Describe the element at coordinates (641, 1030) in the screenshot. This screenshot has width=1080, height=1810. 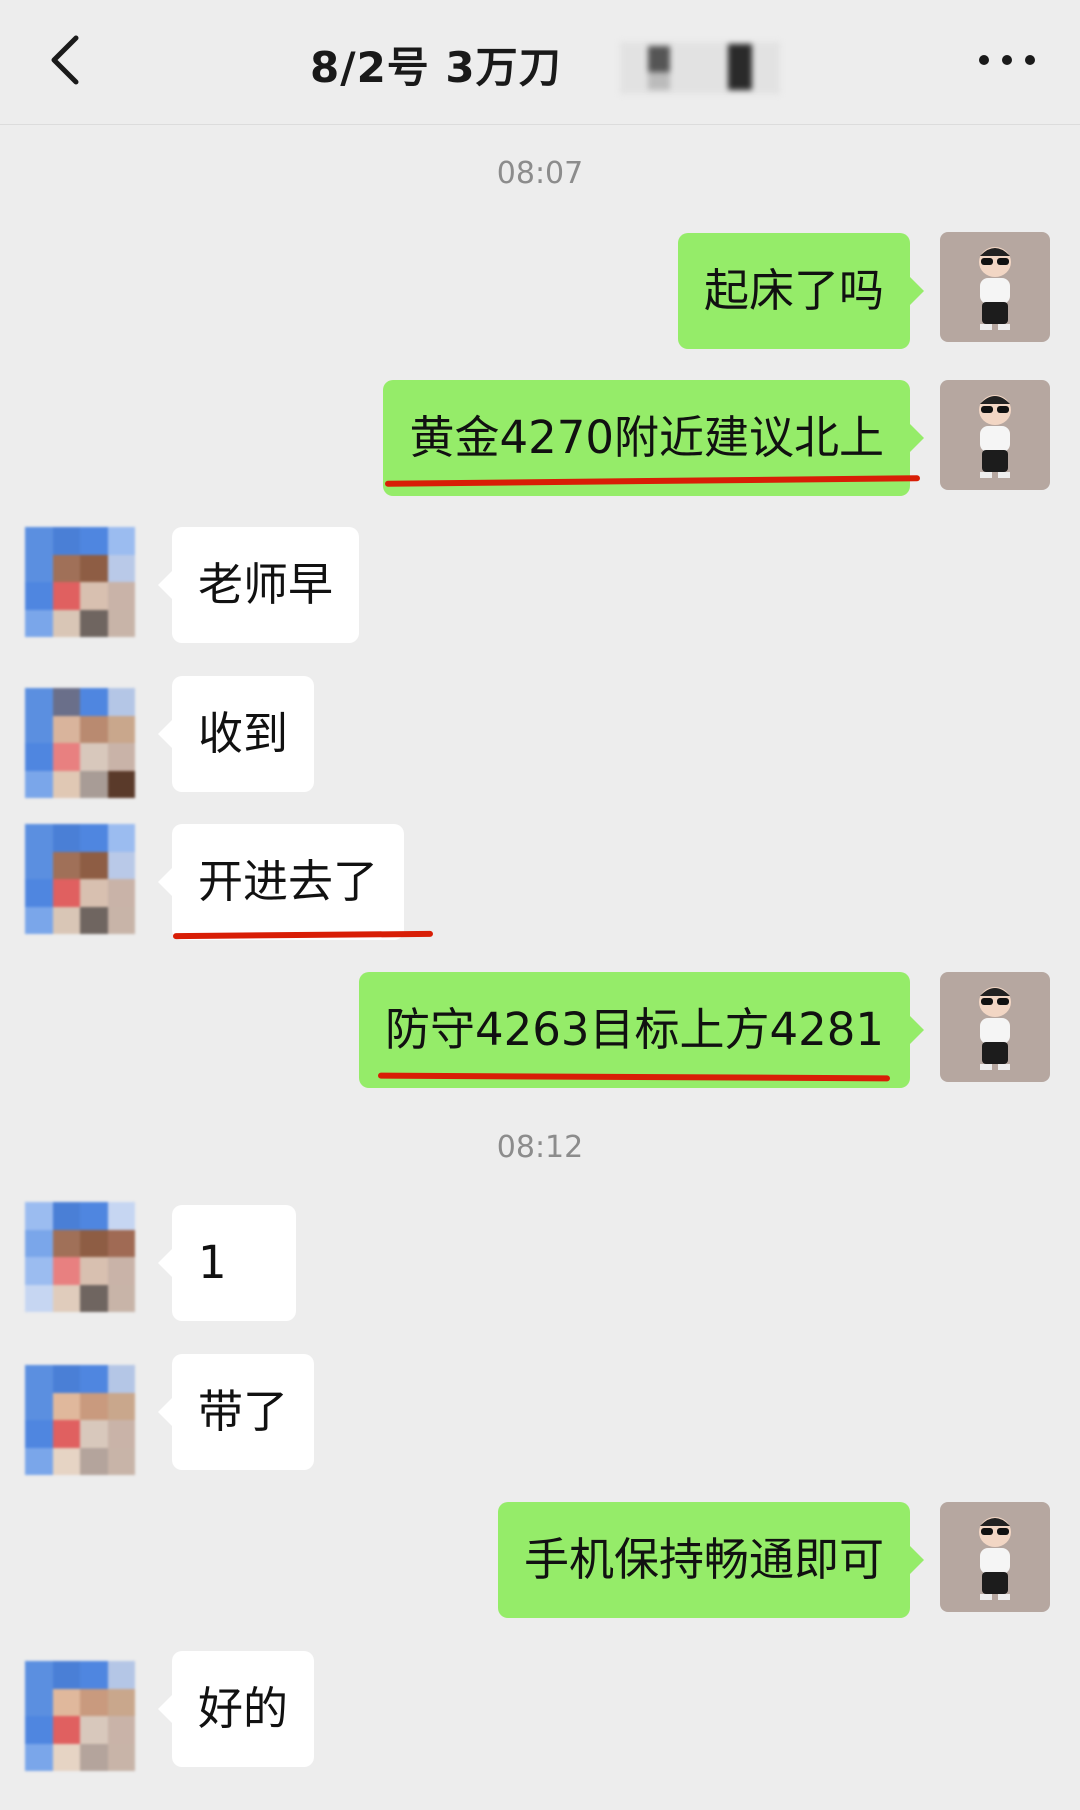
I see `my-message-bubble: 防守4263目标上方4281` at that location.